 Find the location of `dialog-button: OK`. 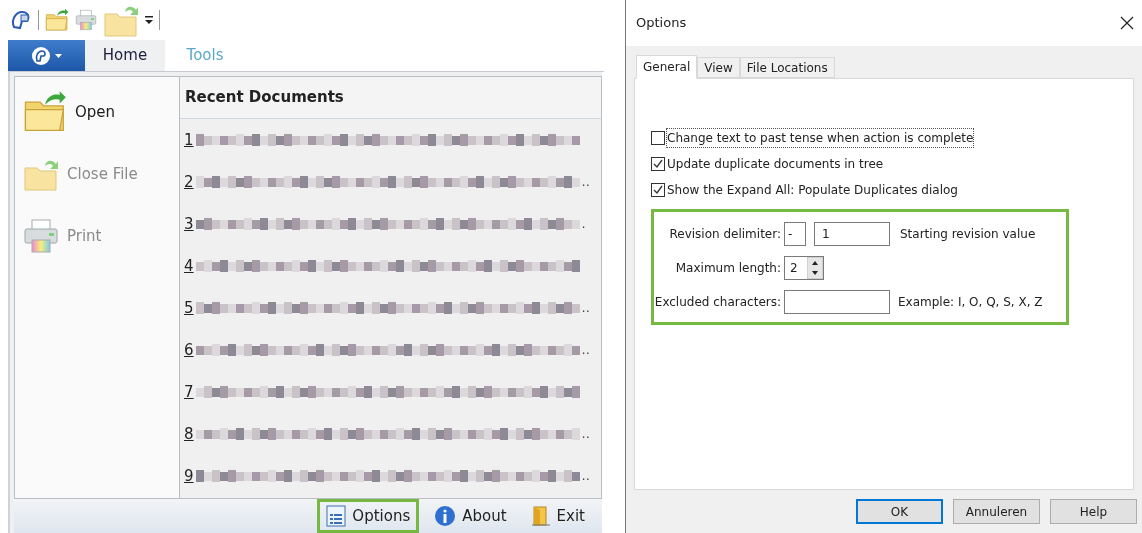

dialog-button: OK is located at coordinates (899, 511).